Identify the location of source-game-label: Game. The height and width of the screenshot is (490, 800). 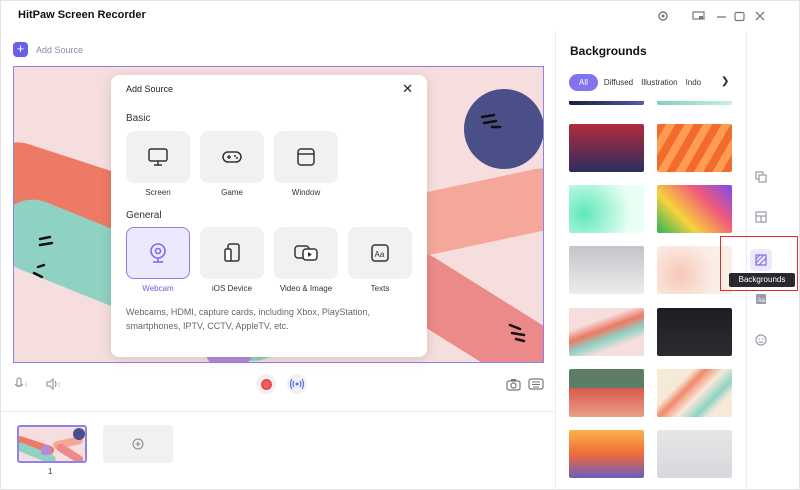
(232, 192).